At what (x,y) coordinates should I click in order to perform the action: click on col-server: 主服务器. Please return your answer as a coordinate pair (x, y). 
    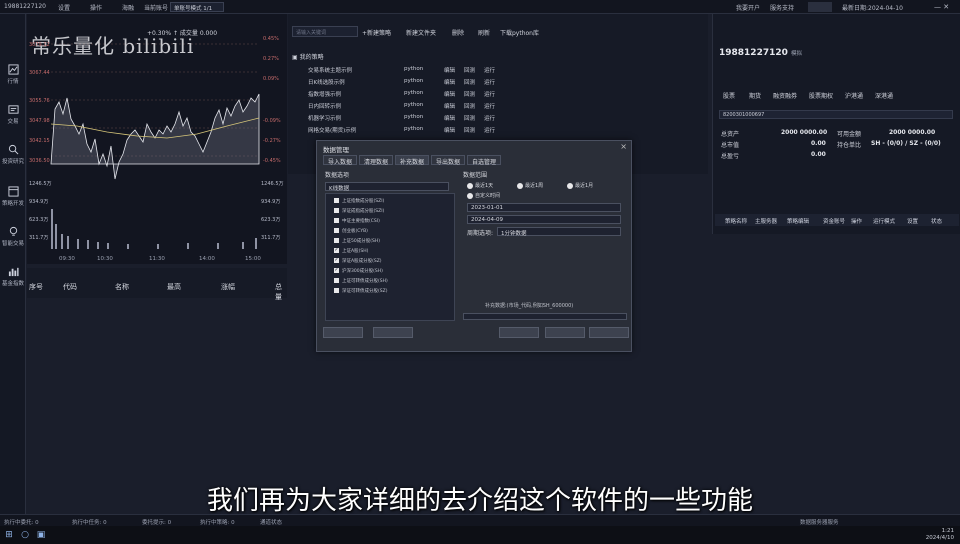
    Looking at the image, I should click on (766, 221).